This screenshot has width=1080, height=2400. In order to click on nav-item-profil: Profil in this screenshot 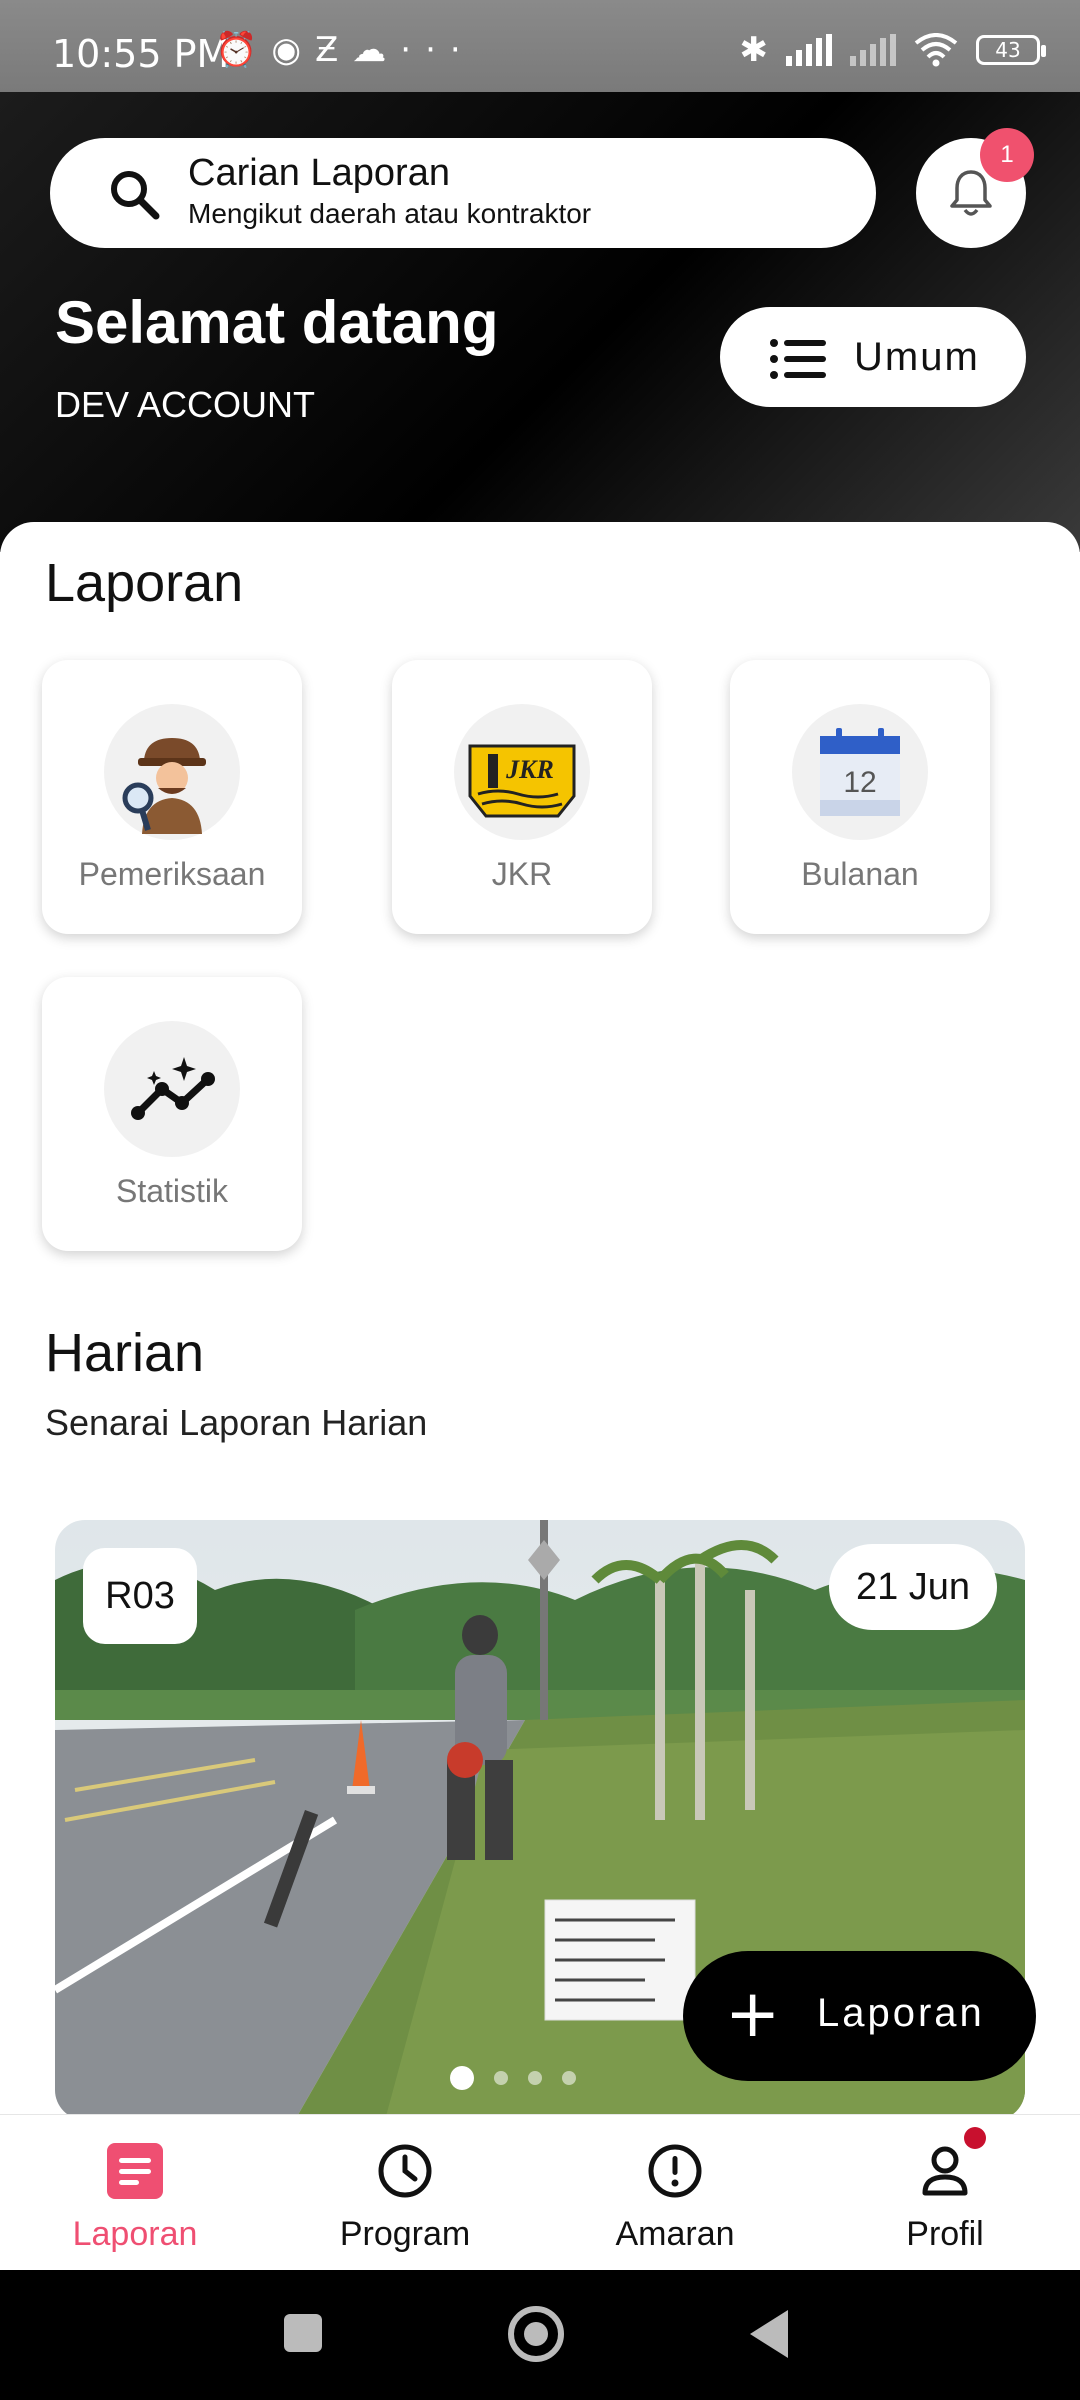, I will do `click(945, 2193)`.